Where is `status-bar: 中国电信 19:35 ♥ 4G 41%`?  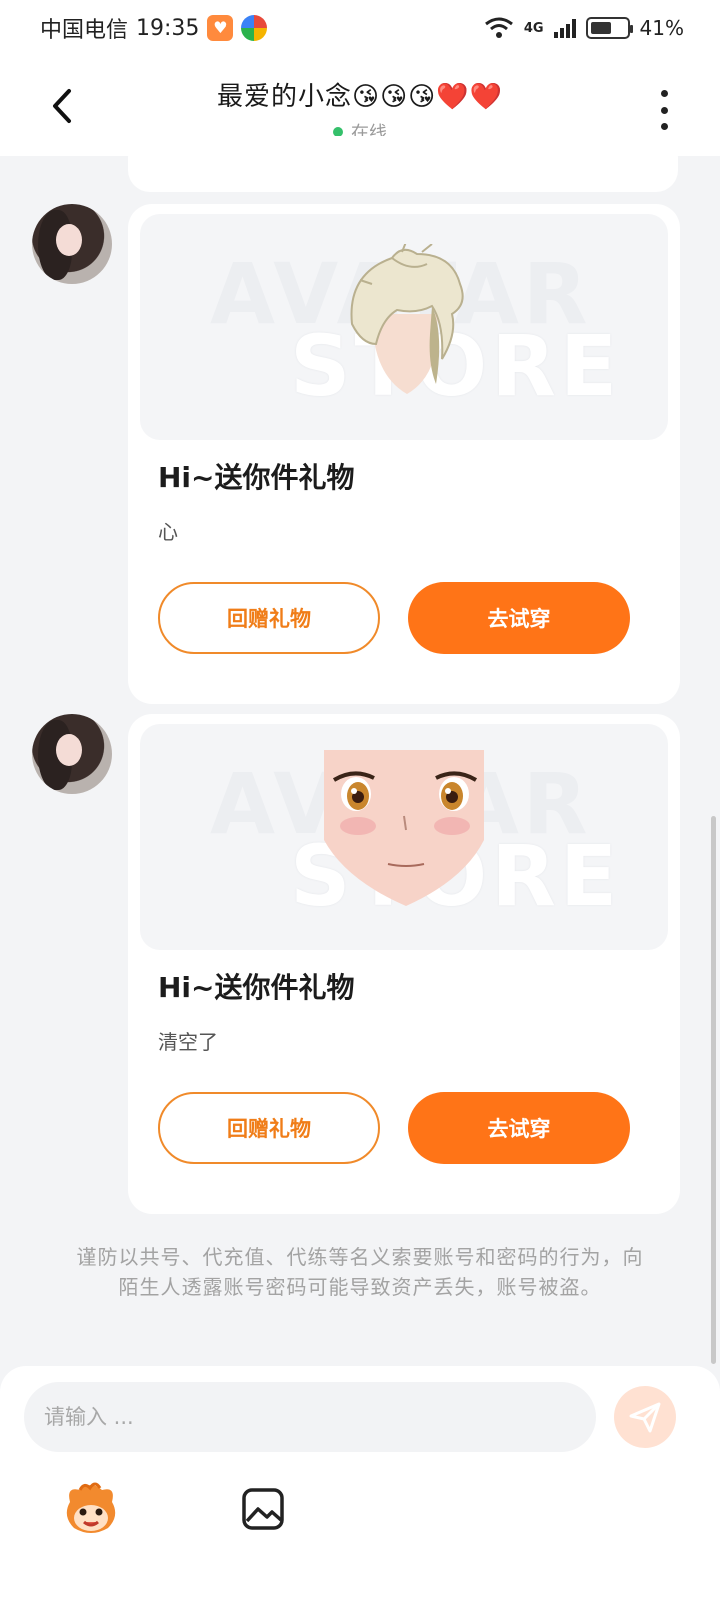
status-bar: 中国电信 19:35 ♥ 4G 41% is located at coordinates (360, 28).